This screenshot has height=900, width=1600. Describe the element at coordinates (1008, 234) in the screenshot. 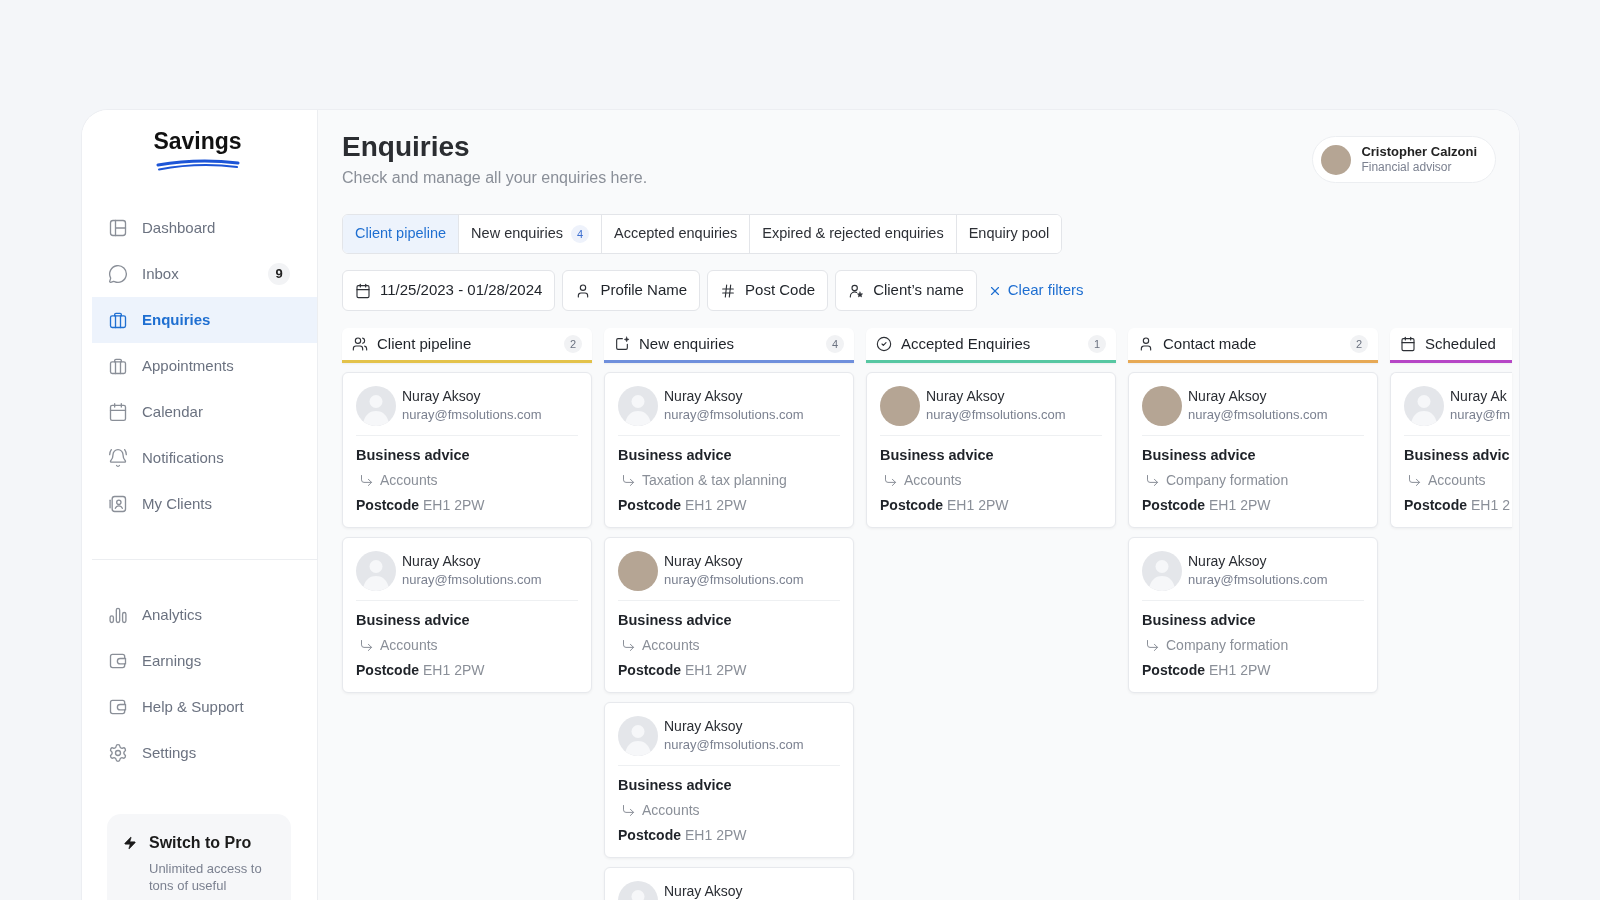

I see `tab: Enquiry pool` at that location.